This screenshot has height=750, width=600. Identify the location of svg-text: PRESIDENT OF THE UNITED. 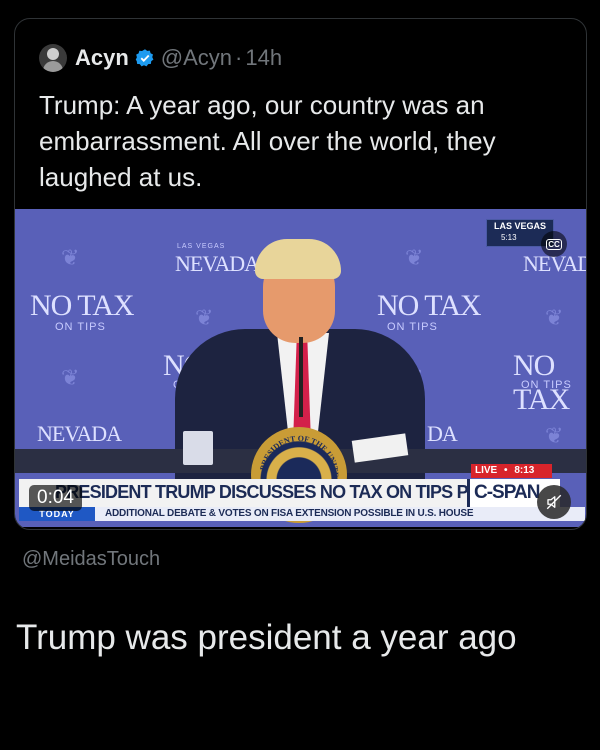
(295, 452).